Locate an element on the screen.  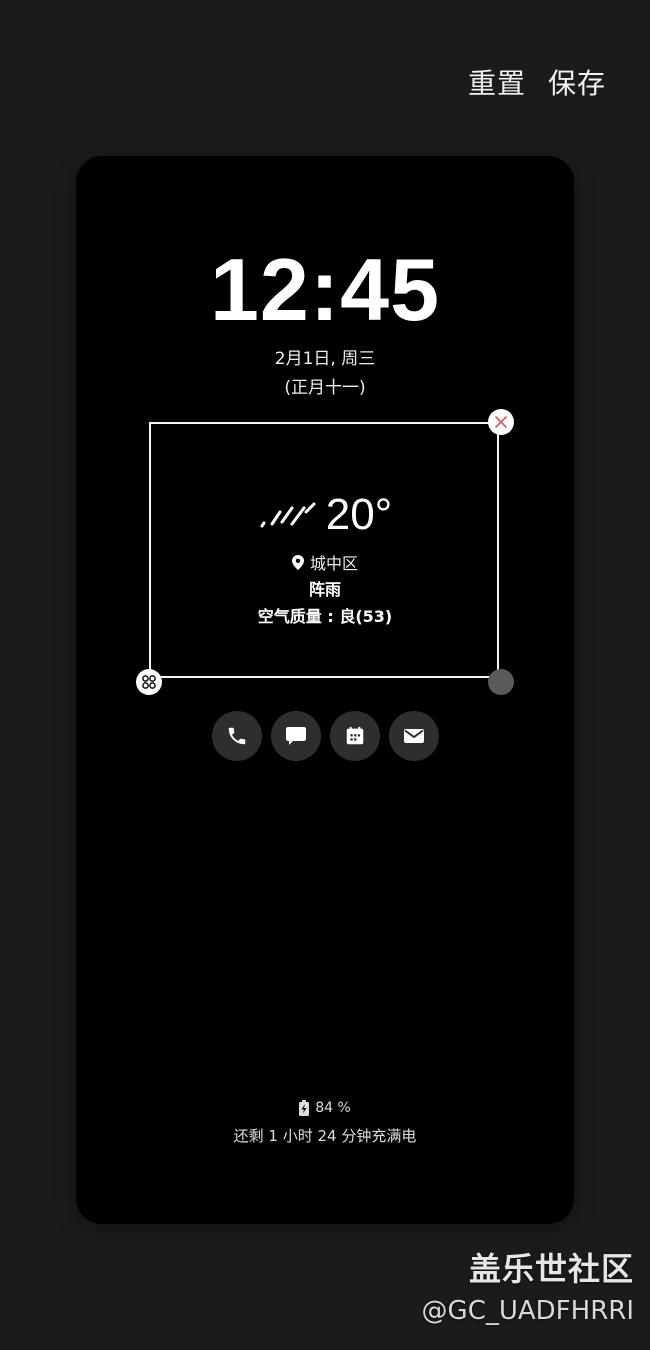
widget-settings-button is located at coordinates (149, 682).